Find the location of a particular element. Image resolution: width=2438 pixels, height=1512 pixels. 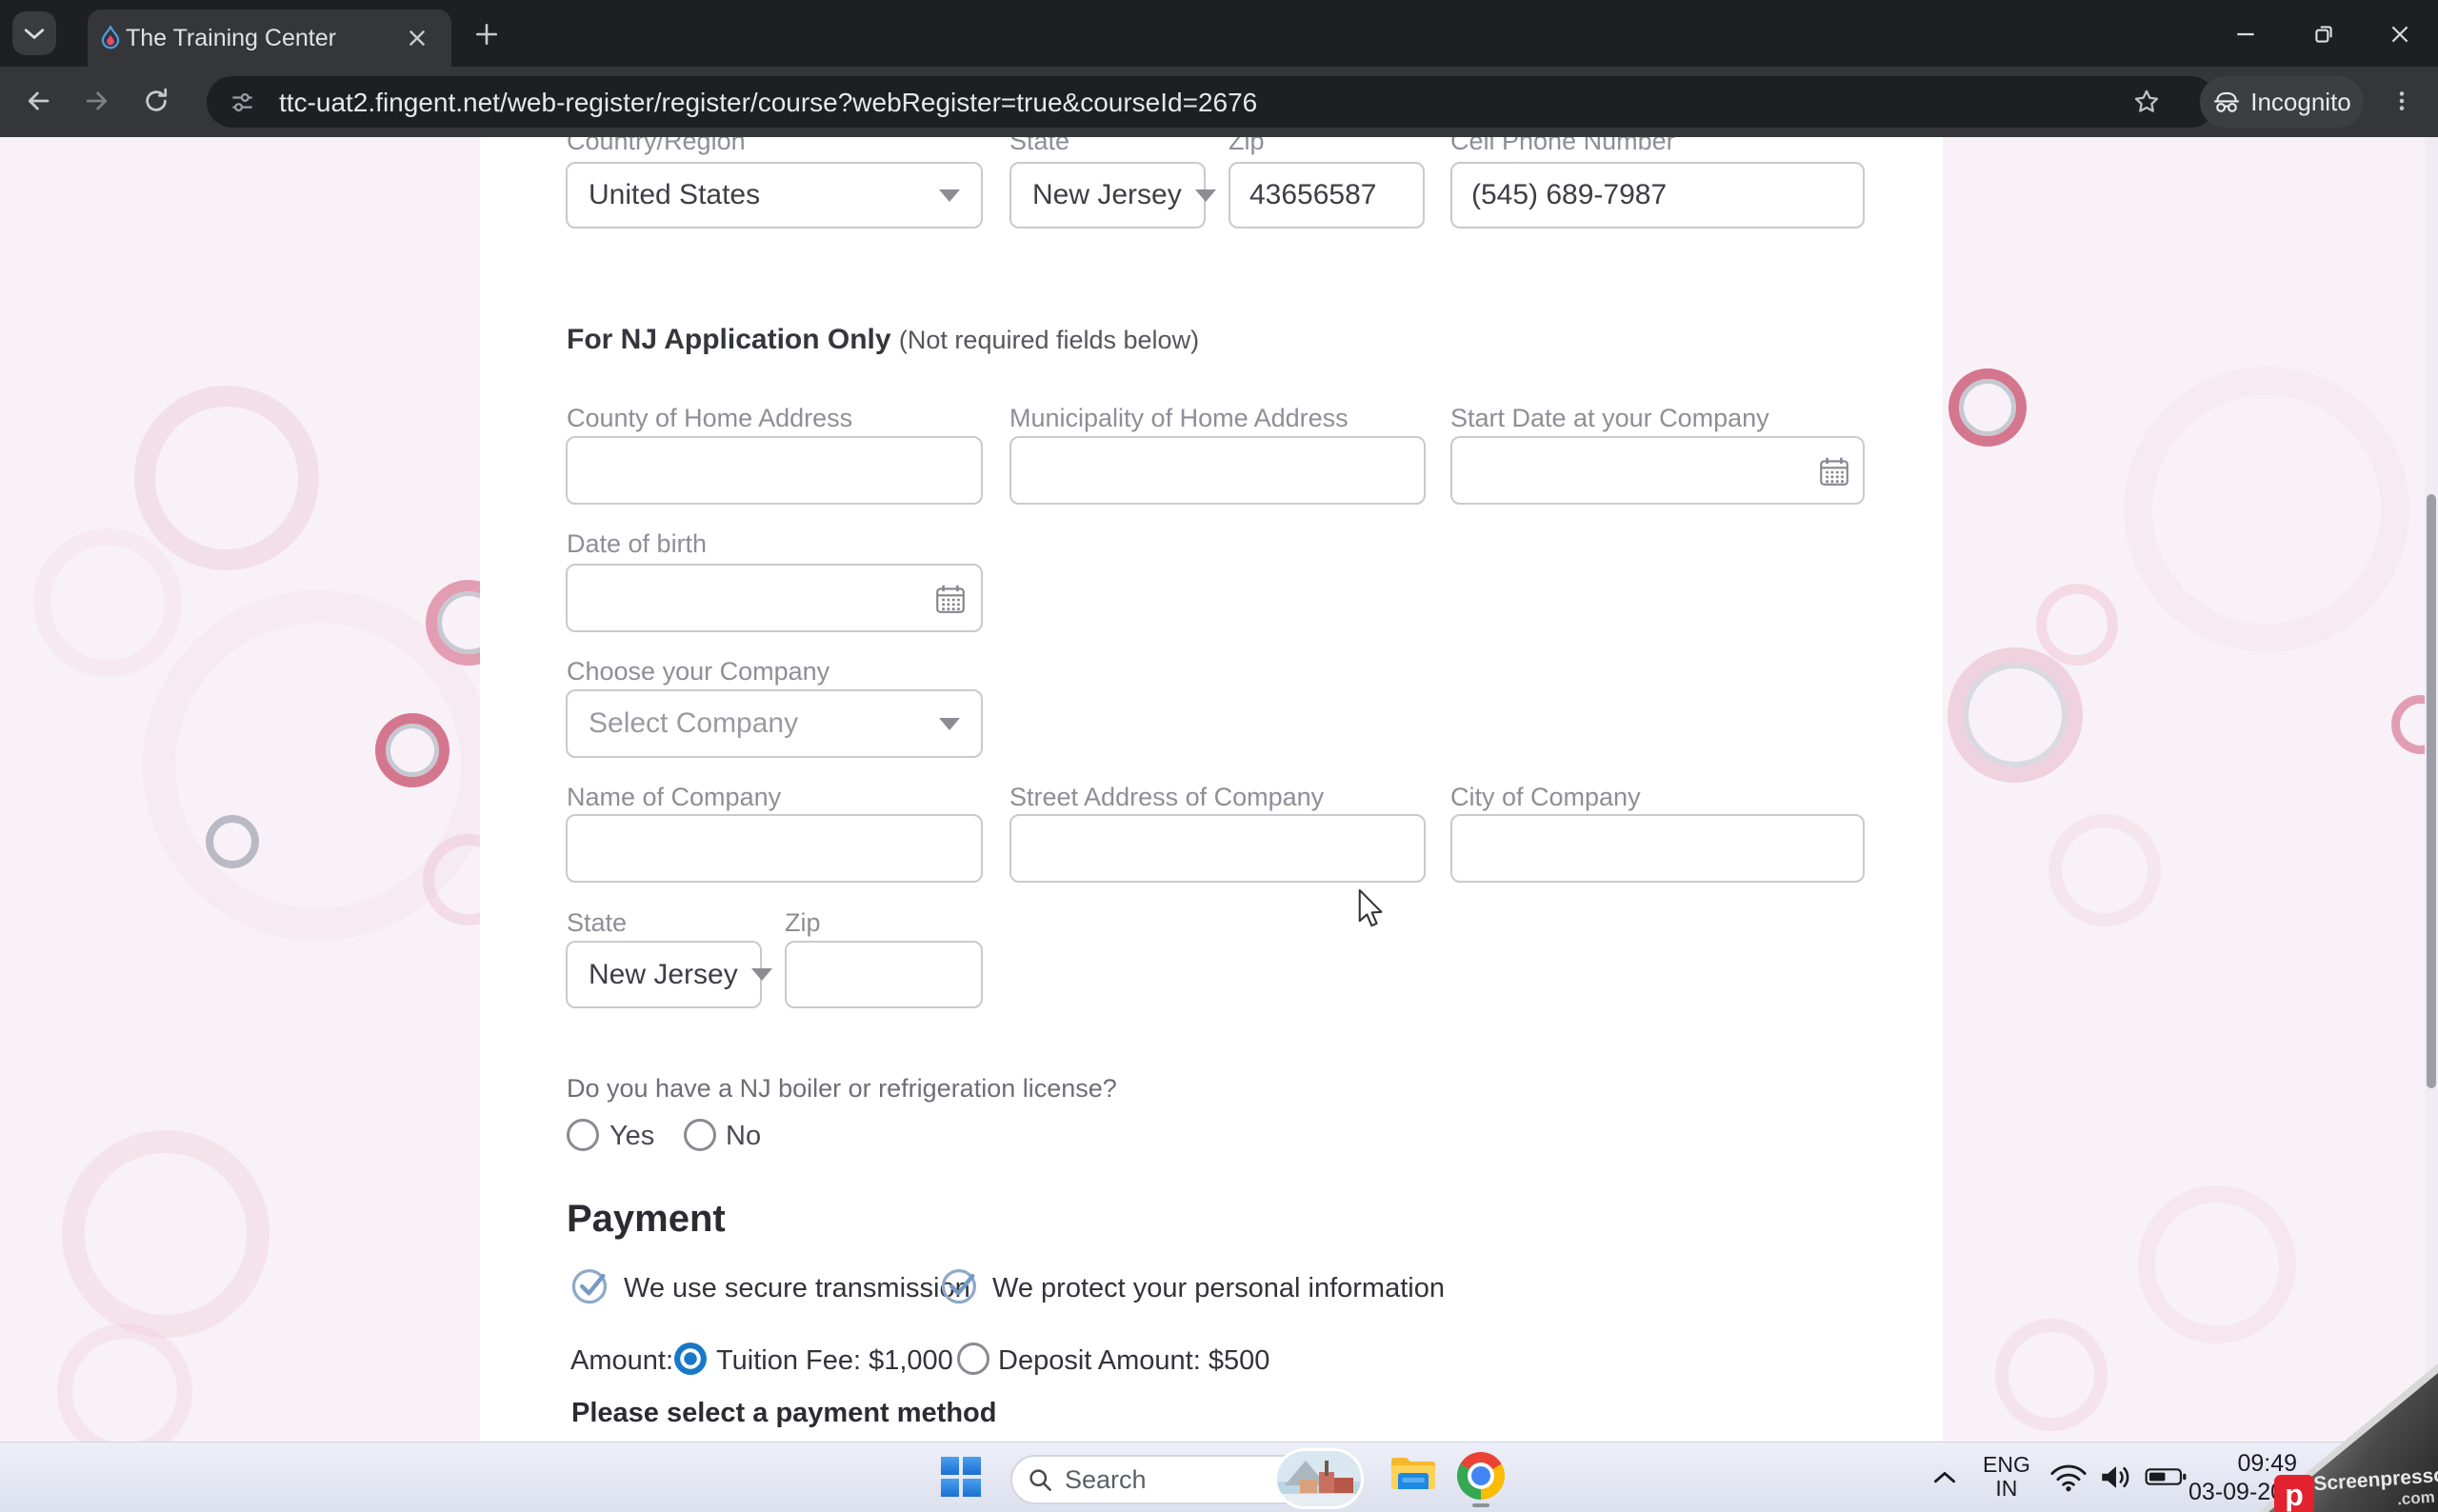

company-zip-input is located at coordinates (884, 974).